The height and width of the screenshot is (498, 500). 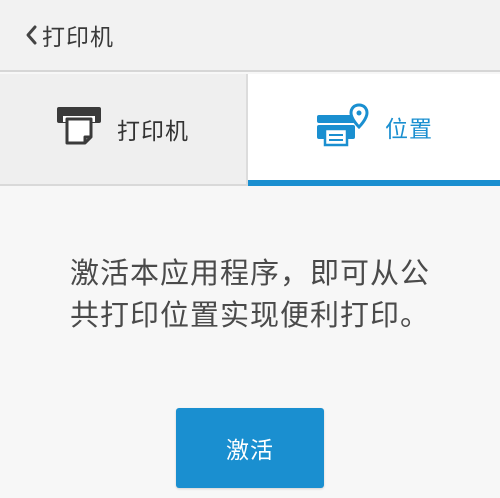 What do you see at coordinates (78, 38) in the screenshot?
I see `page-title: 打印机` at bounding box center [78, 38].